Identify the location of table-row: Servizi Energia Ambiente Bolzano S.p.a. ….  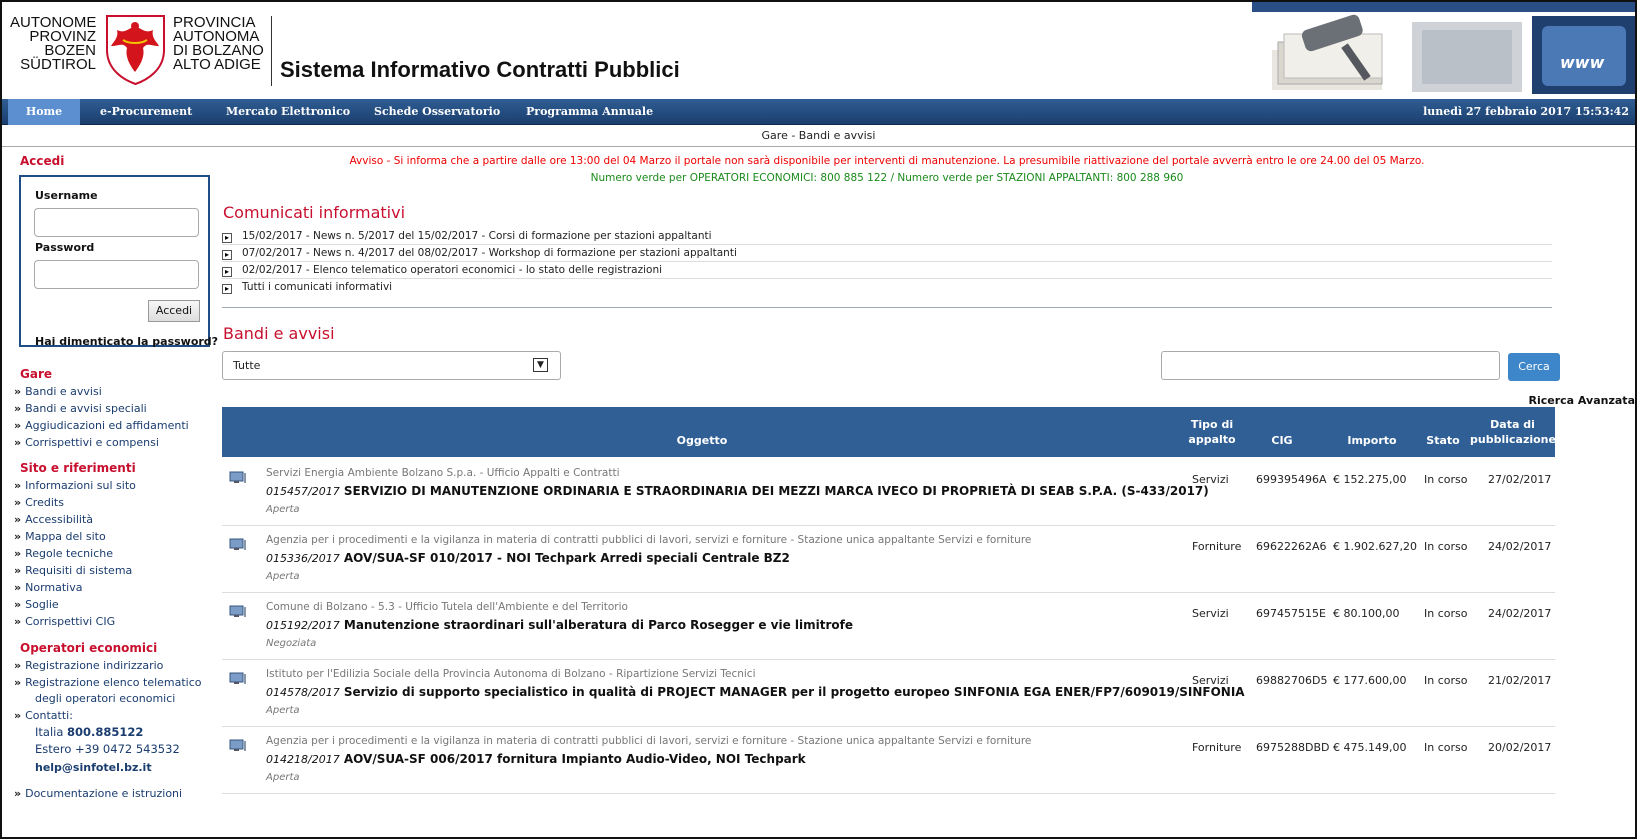
(888, 492).